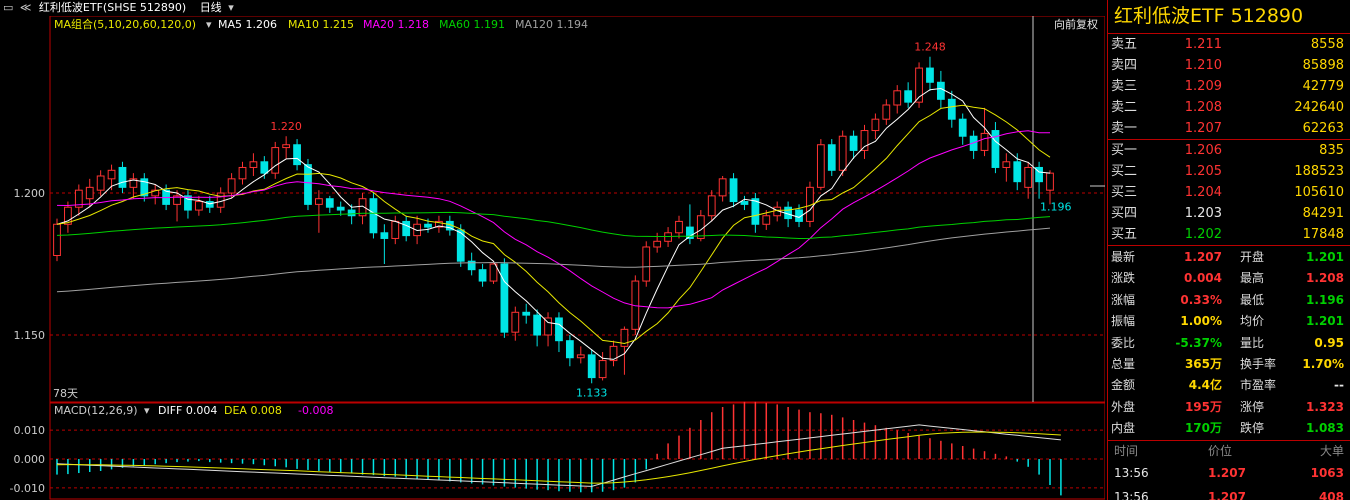 The height and width of the screenshot is (500, 1350). I want to click on ask-label: 卖五, so click(1124, 44).